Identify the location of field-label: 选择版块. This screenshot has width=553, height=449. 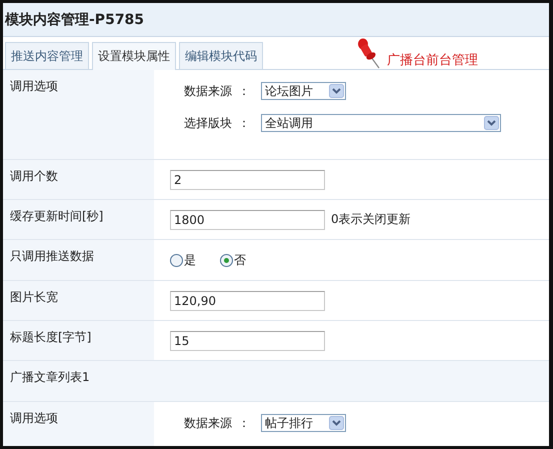
(208, 123).